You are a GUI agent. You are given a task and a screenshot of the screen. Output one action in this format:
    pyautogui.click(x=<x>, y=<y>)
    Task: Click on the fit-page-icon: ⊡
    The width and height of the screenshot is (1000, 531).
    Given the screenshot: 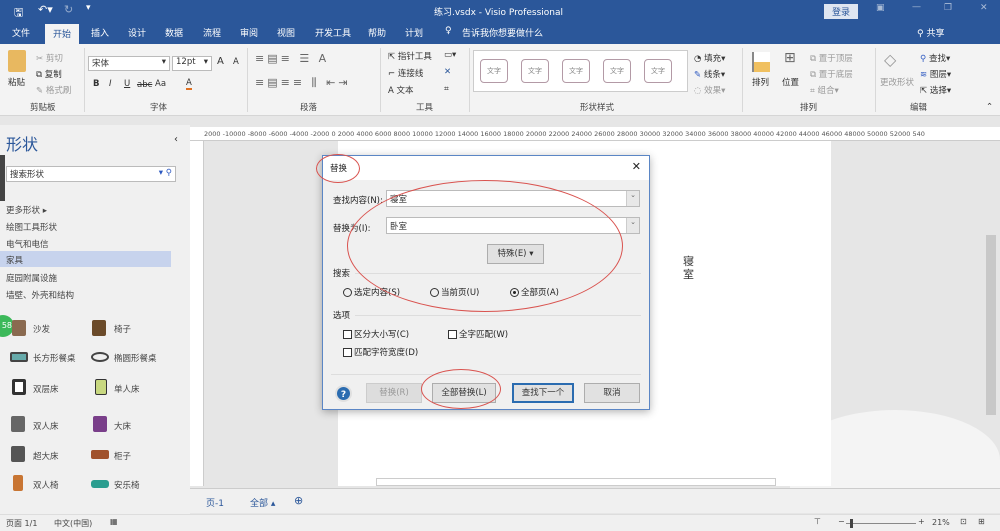 What is the action you would take?
    pyautogui.click(x=963, y=521)
    